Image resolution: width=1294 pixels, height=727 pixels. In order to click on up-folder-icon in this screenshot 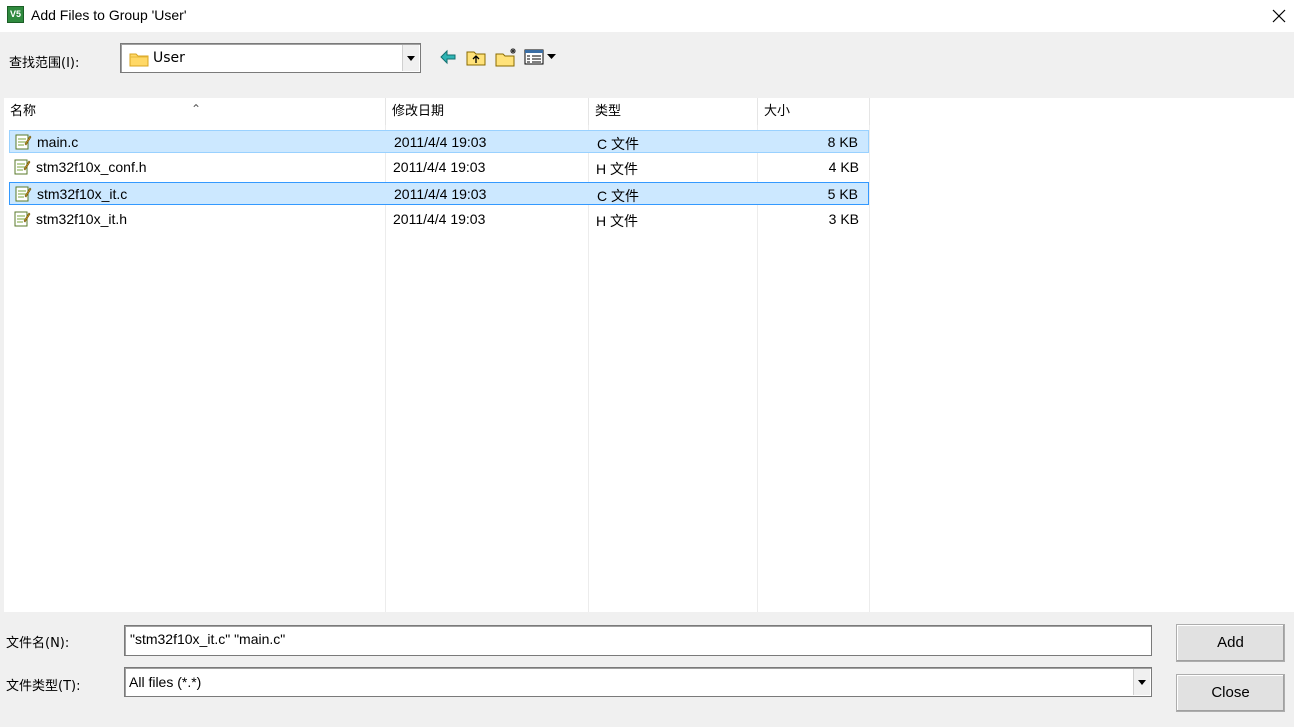, I will do `click(476, 58)`.